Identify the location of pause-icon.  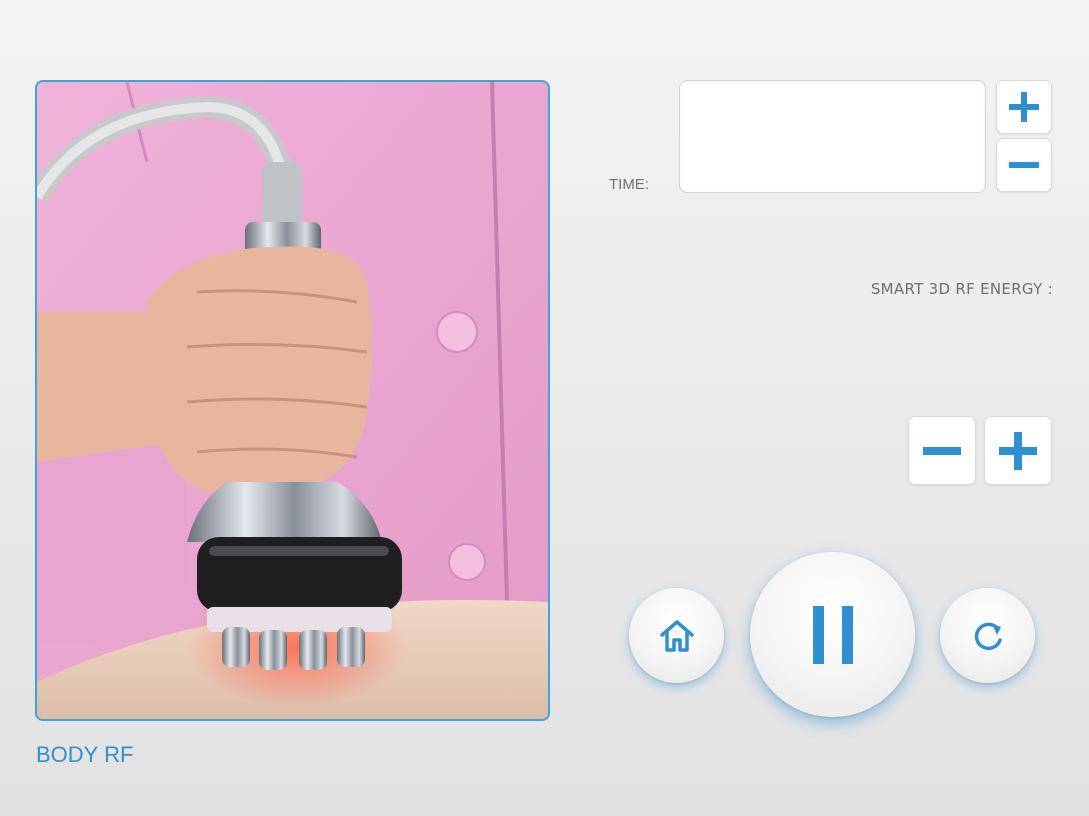
(832, 634).